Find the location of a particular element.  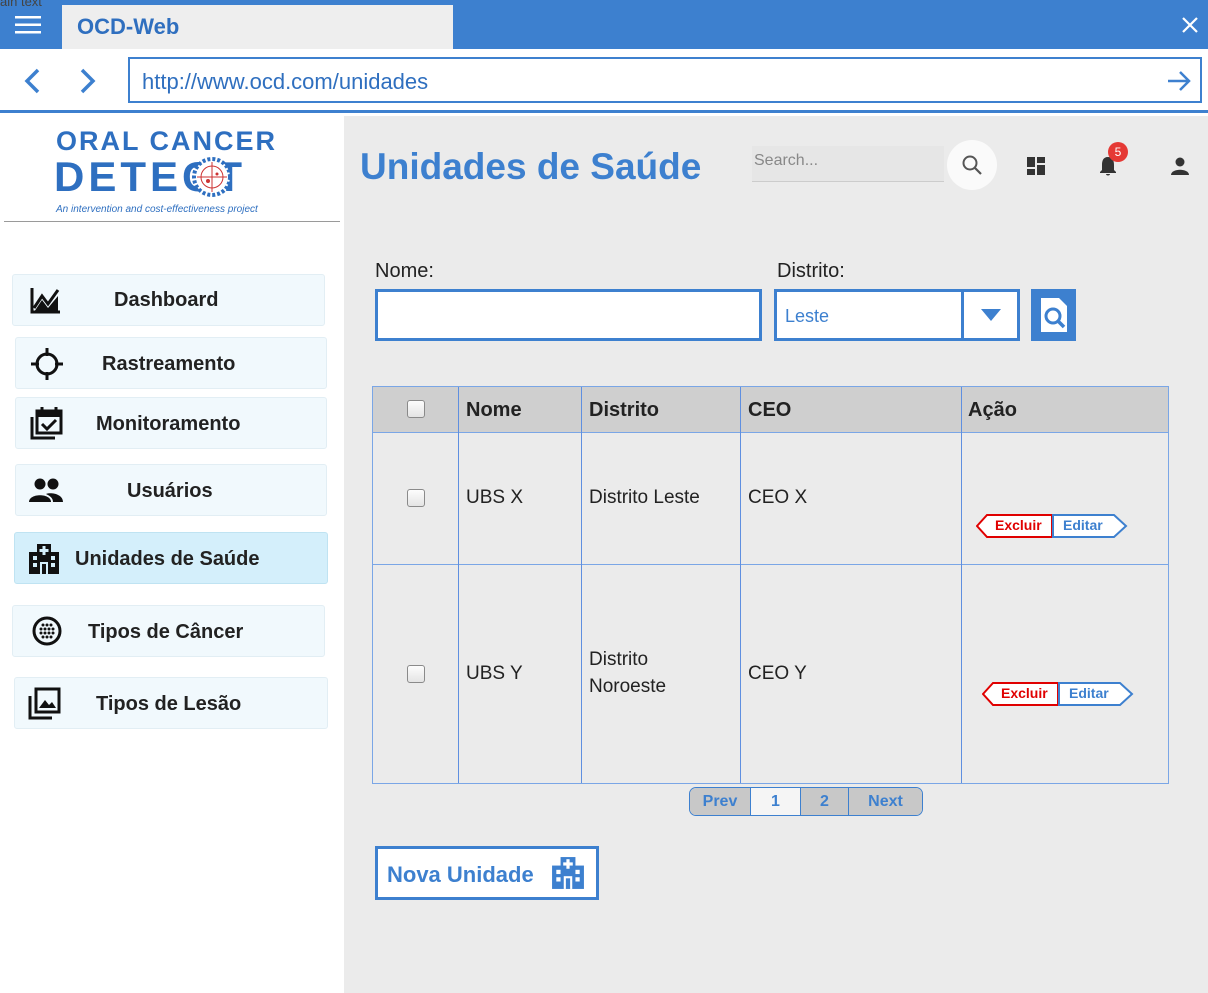

column-header-acao: Ação is located at coordinates (992, 410).